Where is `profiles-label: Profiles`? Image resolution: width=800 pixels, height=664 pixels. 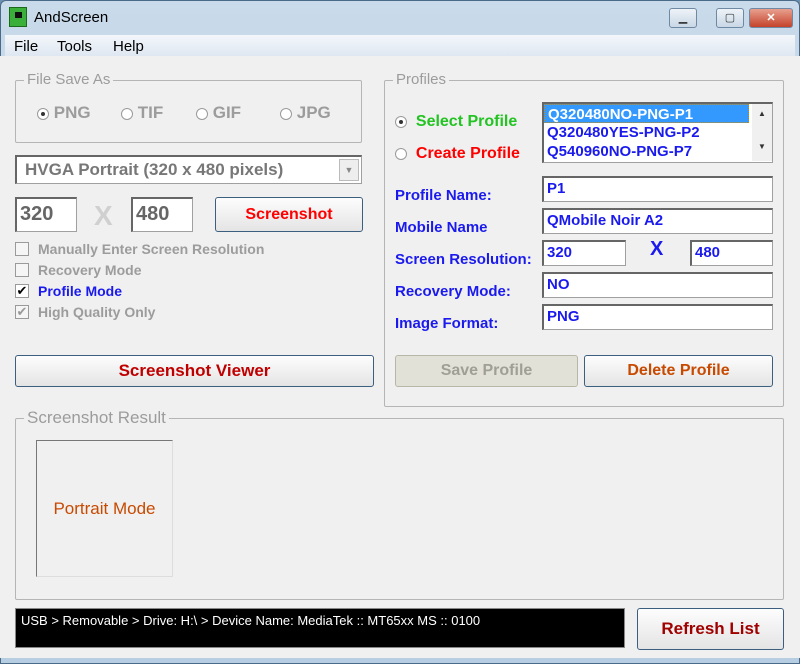 profiles-label: Profiles is located at coordinates (421, 79).